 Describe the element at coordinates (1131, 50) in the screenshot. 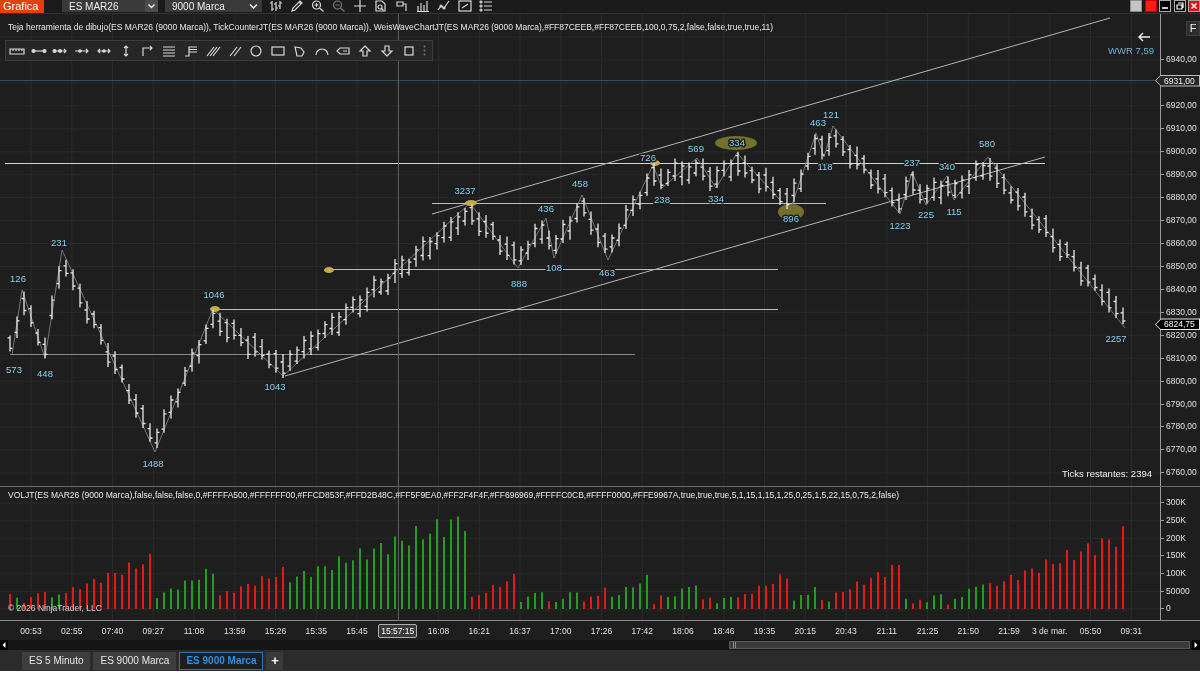

I see `wave-ratio-label: WWR 7,59` at that location.